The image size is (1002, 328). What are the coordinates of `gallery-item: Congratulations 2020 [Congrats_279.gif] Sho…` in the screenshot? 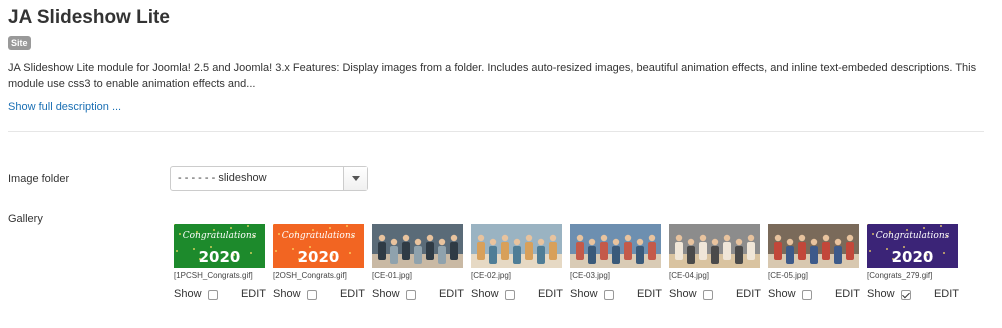 It's located at (913, 264).